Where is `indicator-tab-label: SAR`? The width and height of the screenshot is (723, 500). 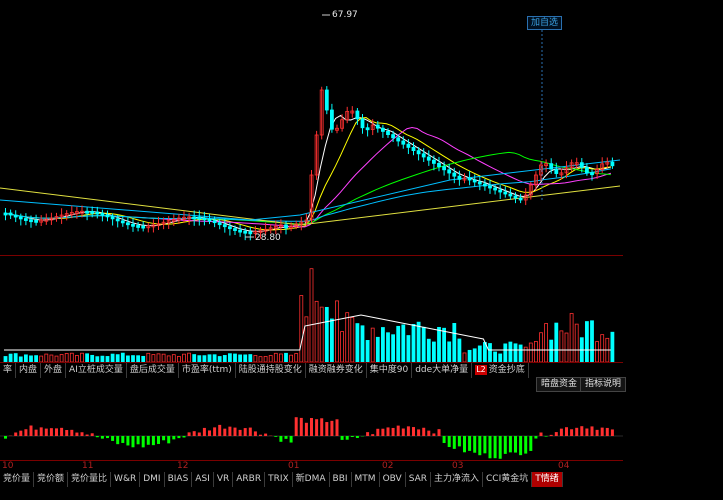
indicator-tab-label: SAR is located at coordinates (417, 479).